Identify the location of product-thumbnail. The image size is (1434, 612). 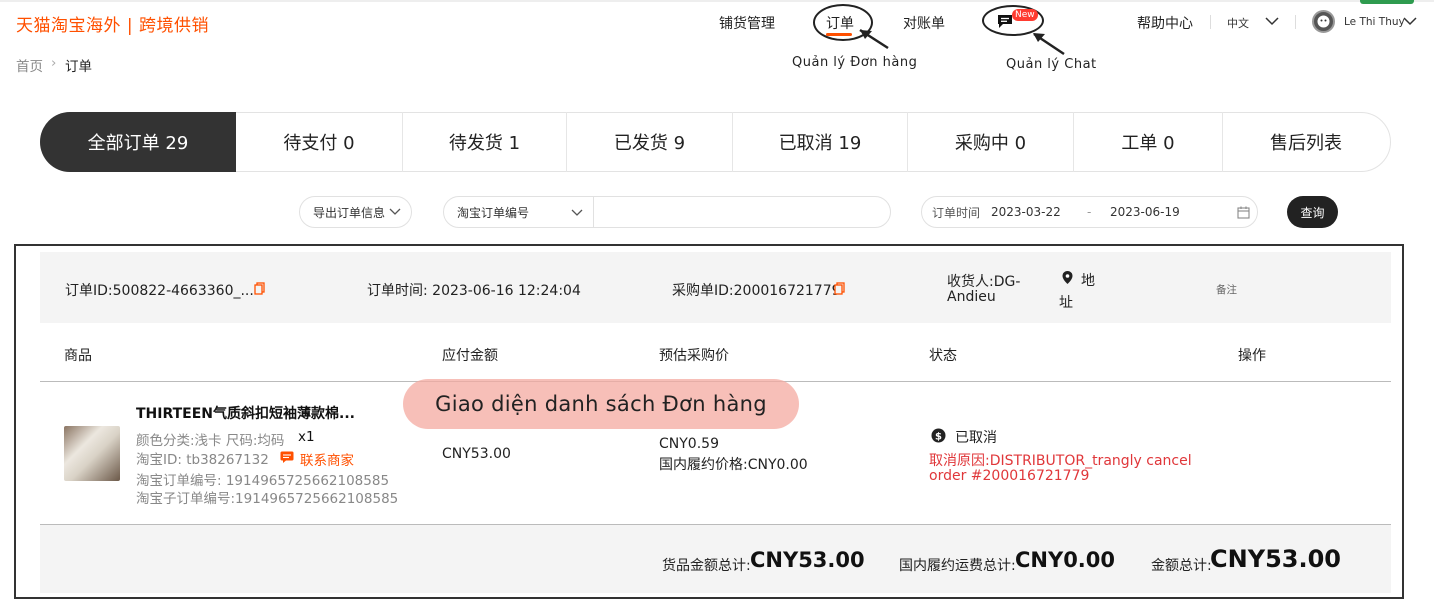
(92, 453).